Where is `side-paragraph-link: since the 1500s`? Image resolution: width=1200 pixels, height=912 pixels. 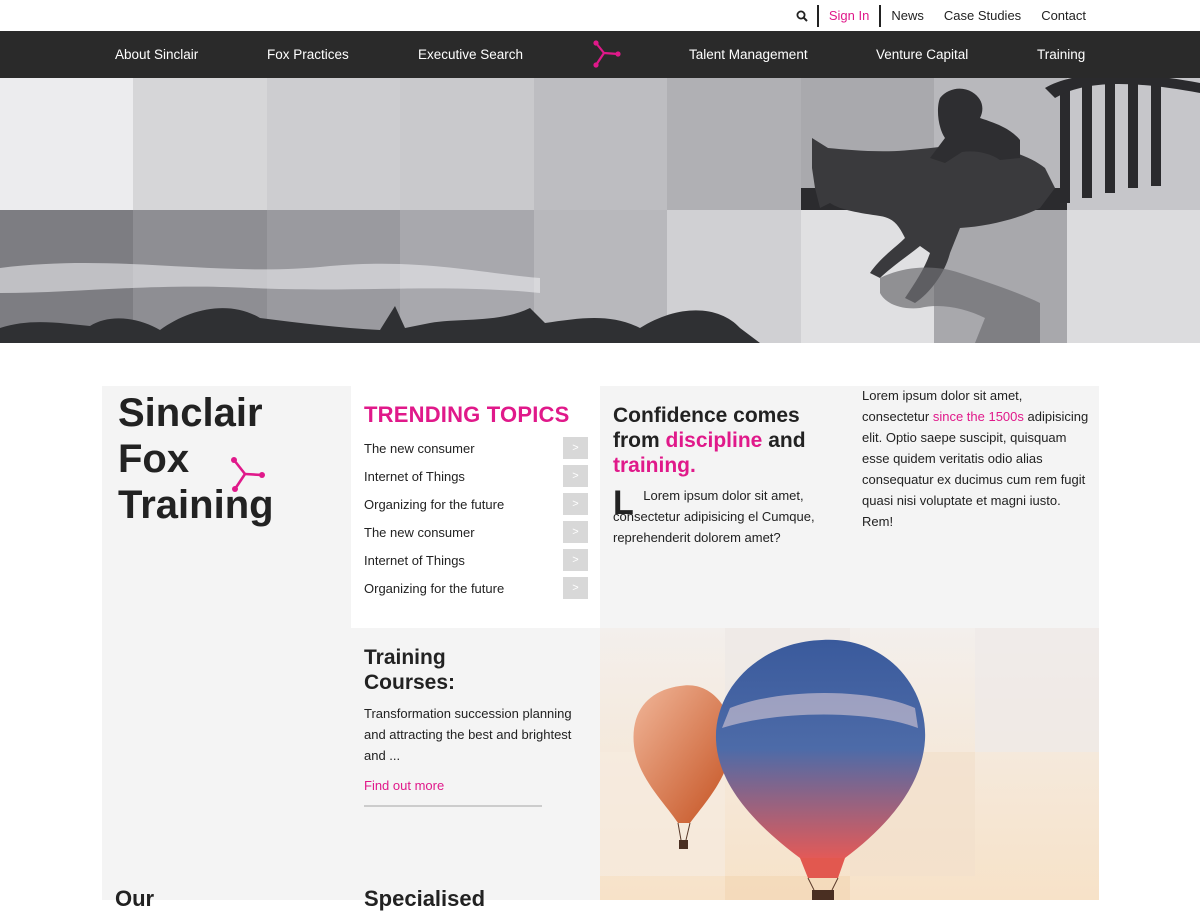
side-paragraph-link: since the 1500s is located at coordinates (978, 416).